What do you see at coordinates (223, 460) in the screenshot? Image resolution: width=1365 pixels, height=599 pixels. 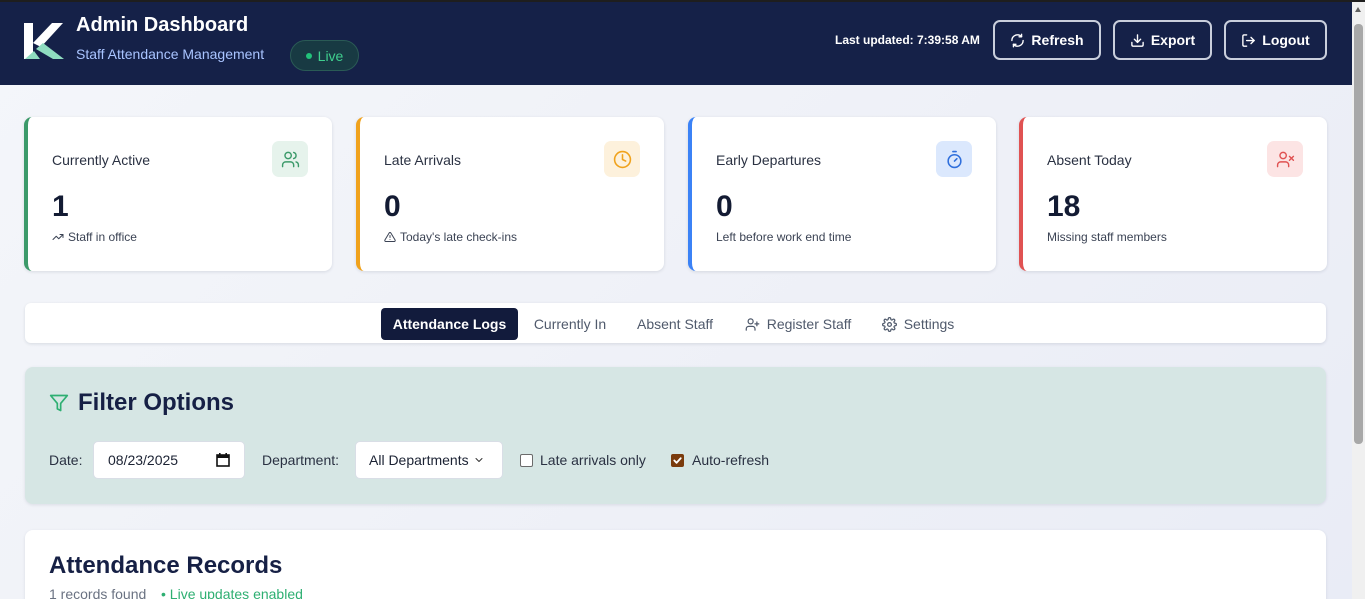 I see `calendar-icon` at bounding box center [223, 460].